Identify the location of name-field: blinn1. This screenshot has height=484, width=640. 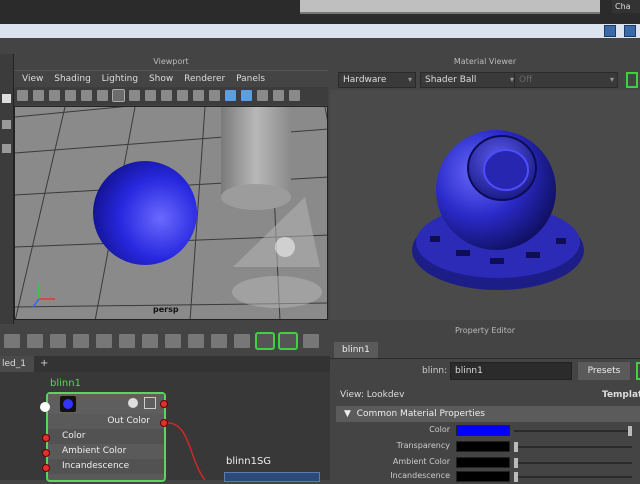
(511, 371).